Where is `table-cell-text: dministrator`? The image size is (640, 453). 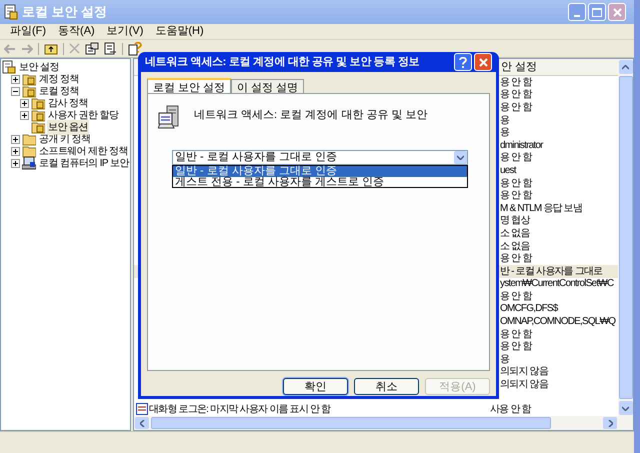 table-cell-text: dministrator is located at coordinates (521, 145).